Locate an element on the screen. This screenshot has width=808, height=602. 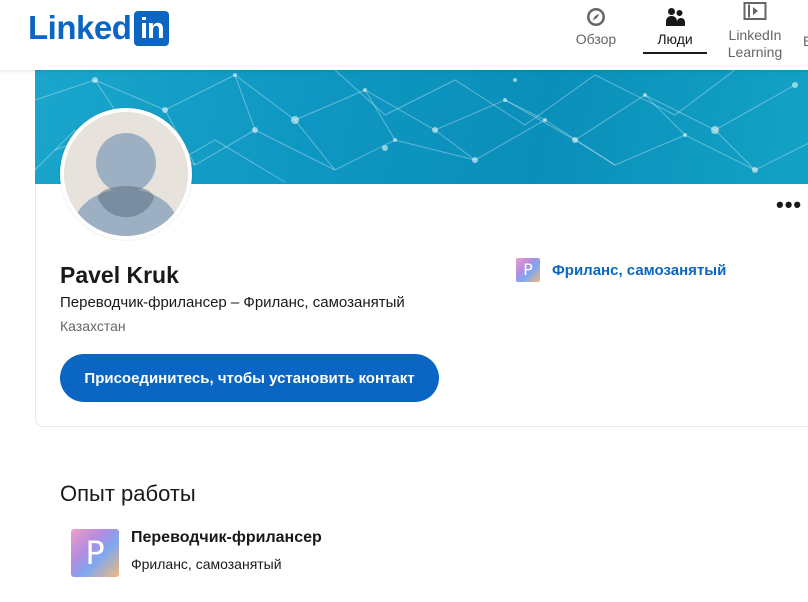
people-icon is located at coordinates (675, 17).